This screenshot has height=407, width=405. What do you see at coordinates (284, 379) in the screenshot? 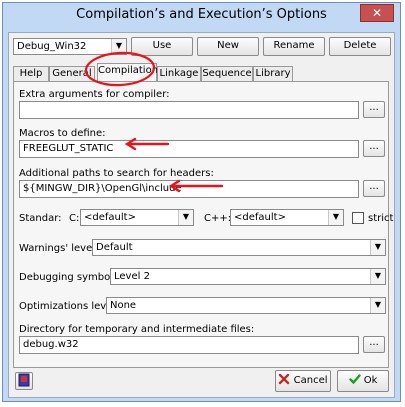
I see `cancel-x-icon` at bounding box center [284, 379].